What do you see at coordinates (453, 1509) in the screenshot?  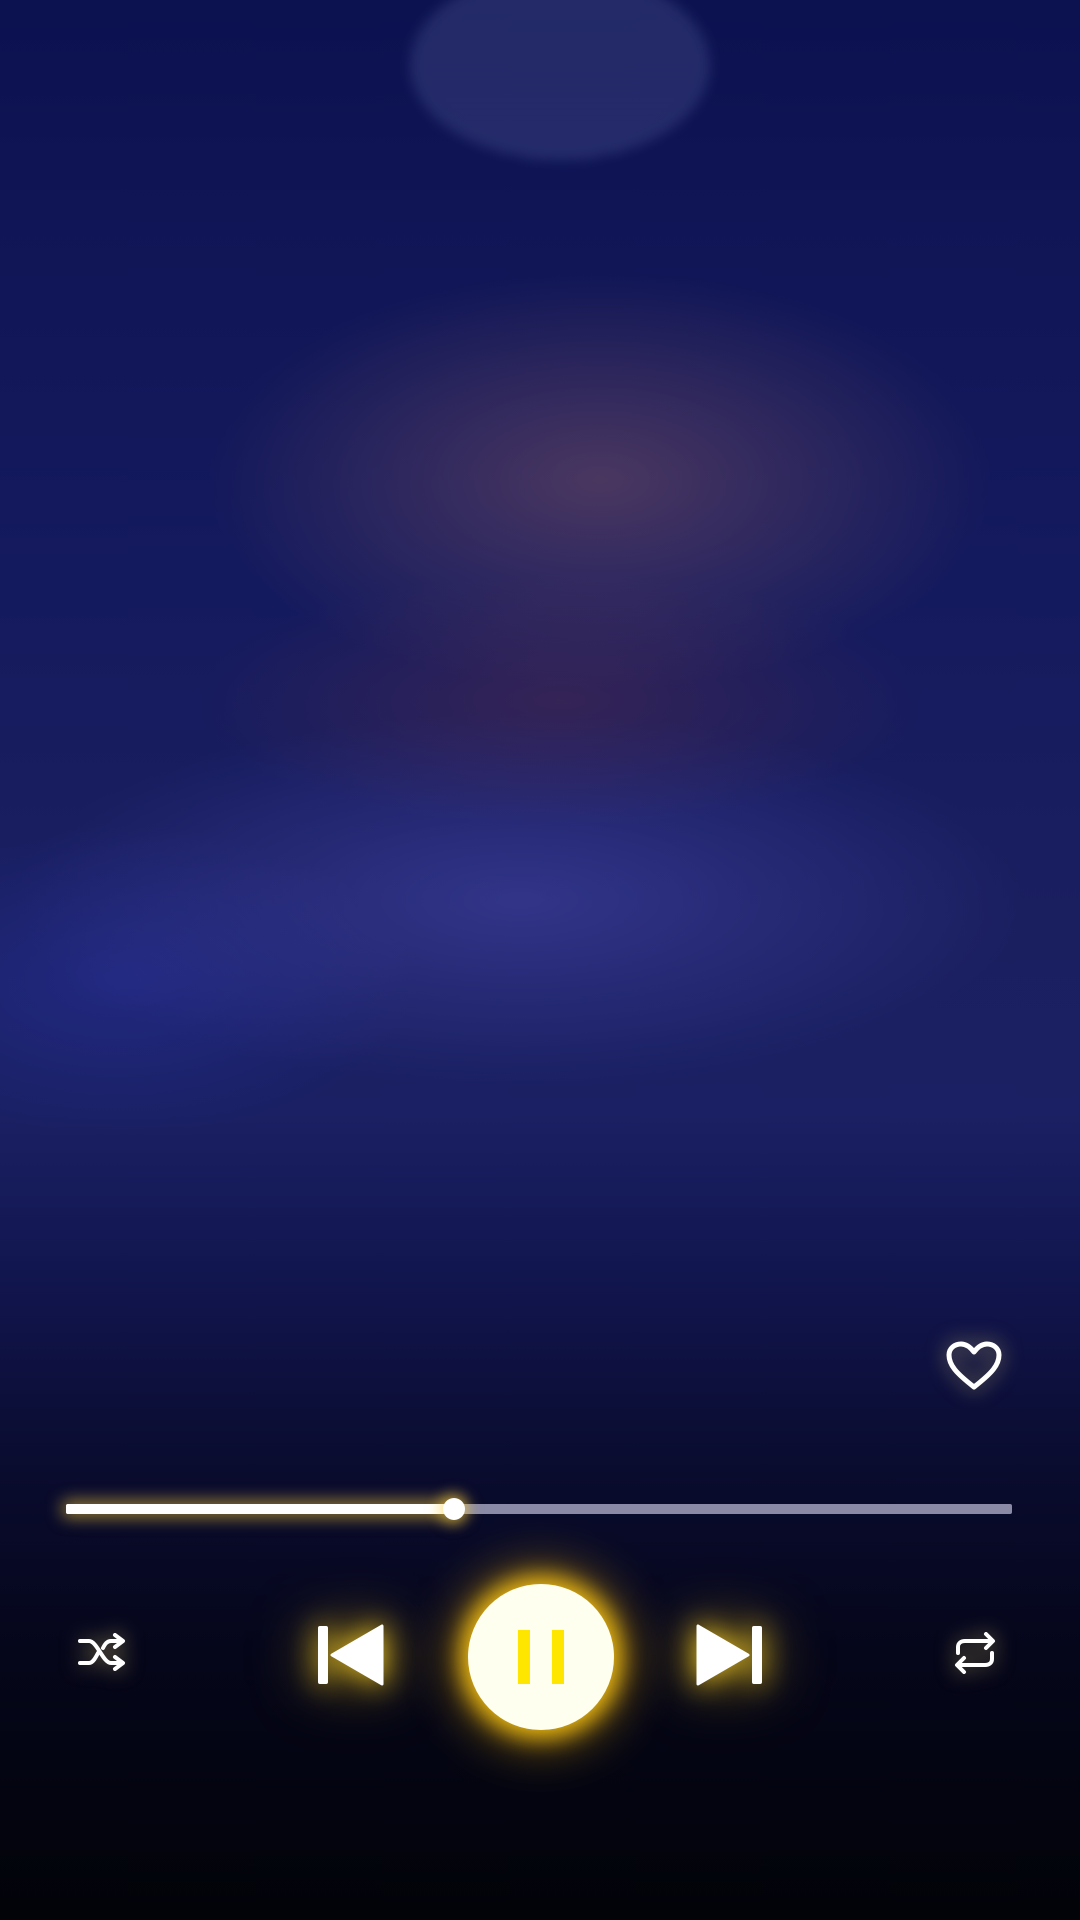 I see `seek-bar-thumb` at bounding box center [453, 1509].